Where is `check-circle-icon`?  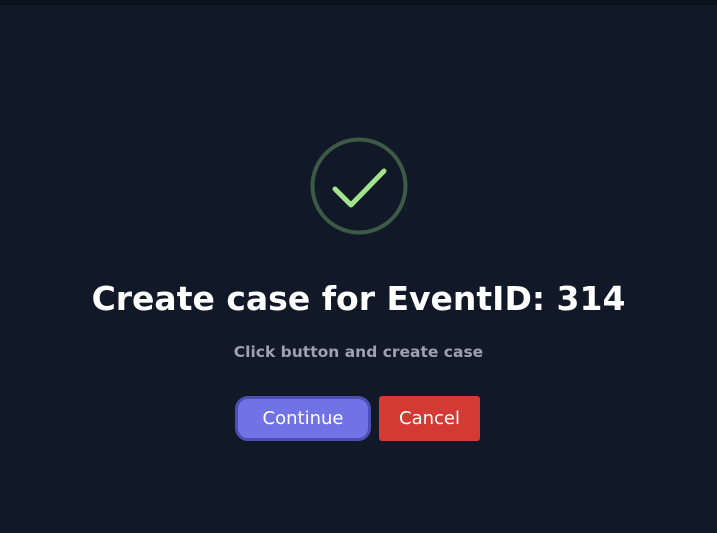
check-circle-icon is located at coordinates (359, 186).